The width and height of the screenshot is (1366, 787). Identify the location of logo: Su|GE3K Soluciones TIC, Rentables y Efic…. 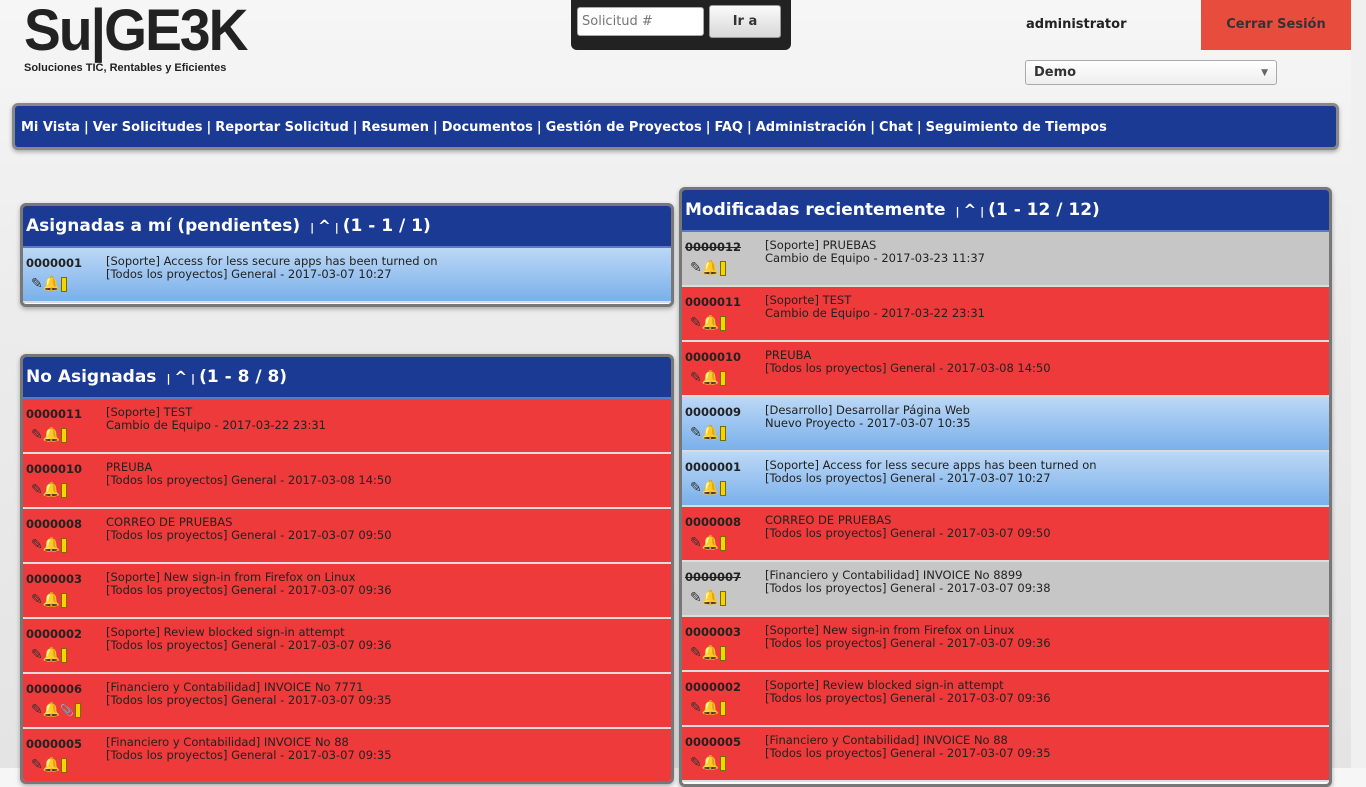
(141, 37).